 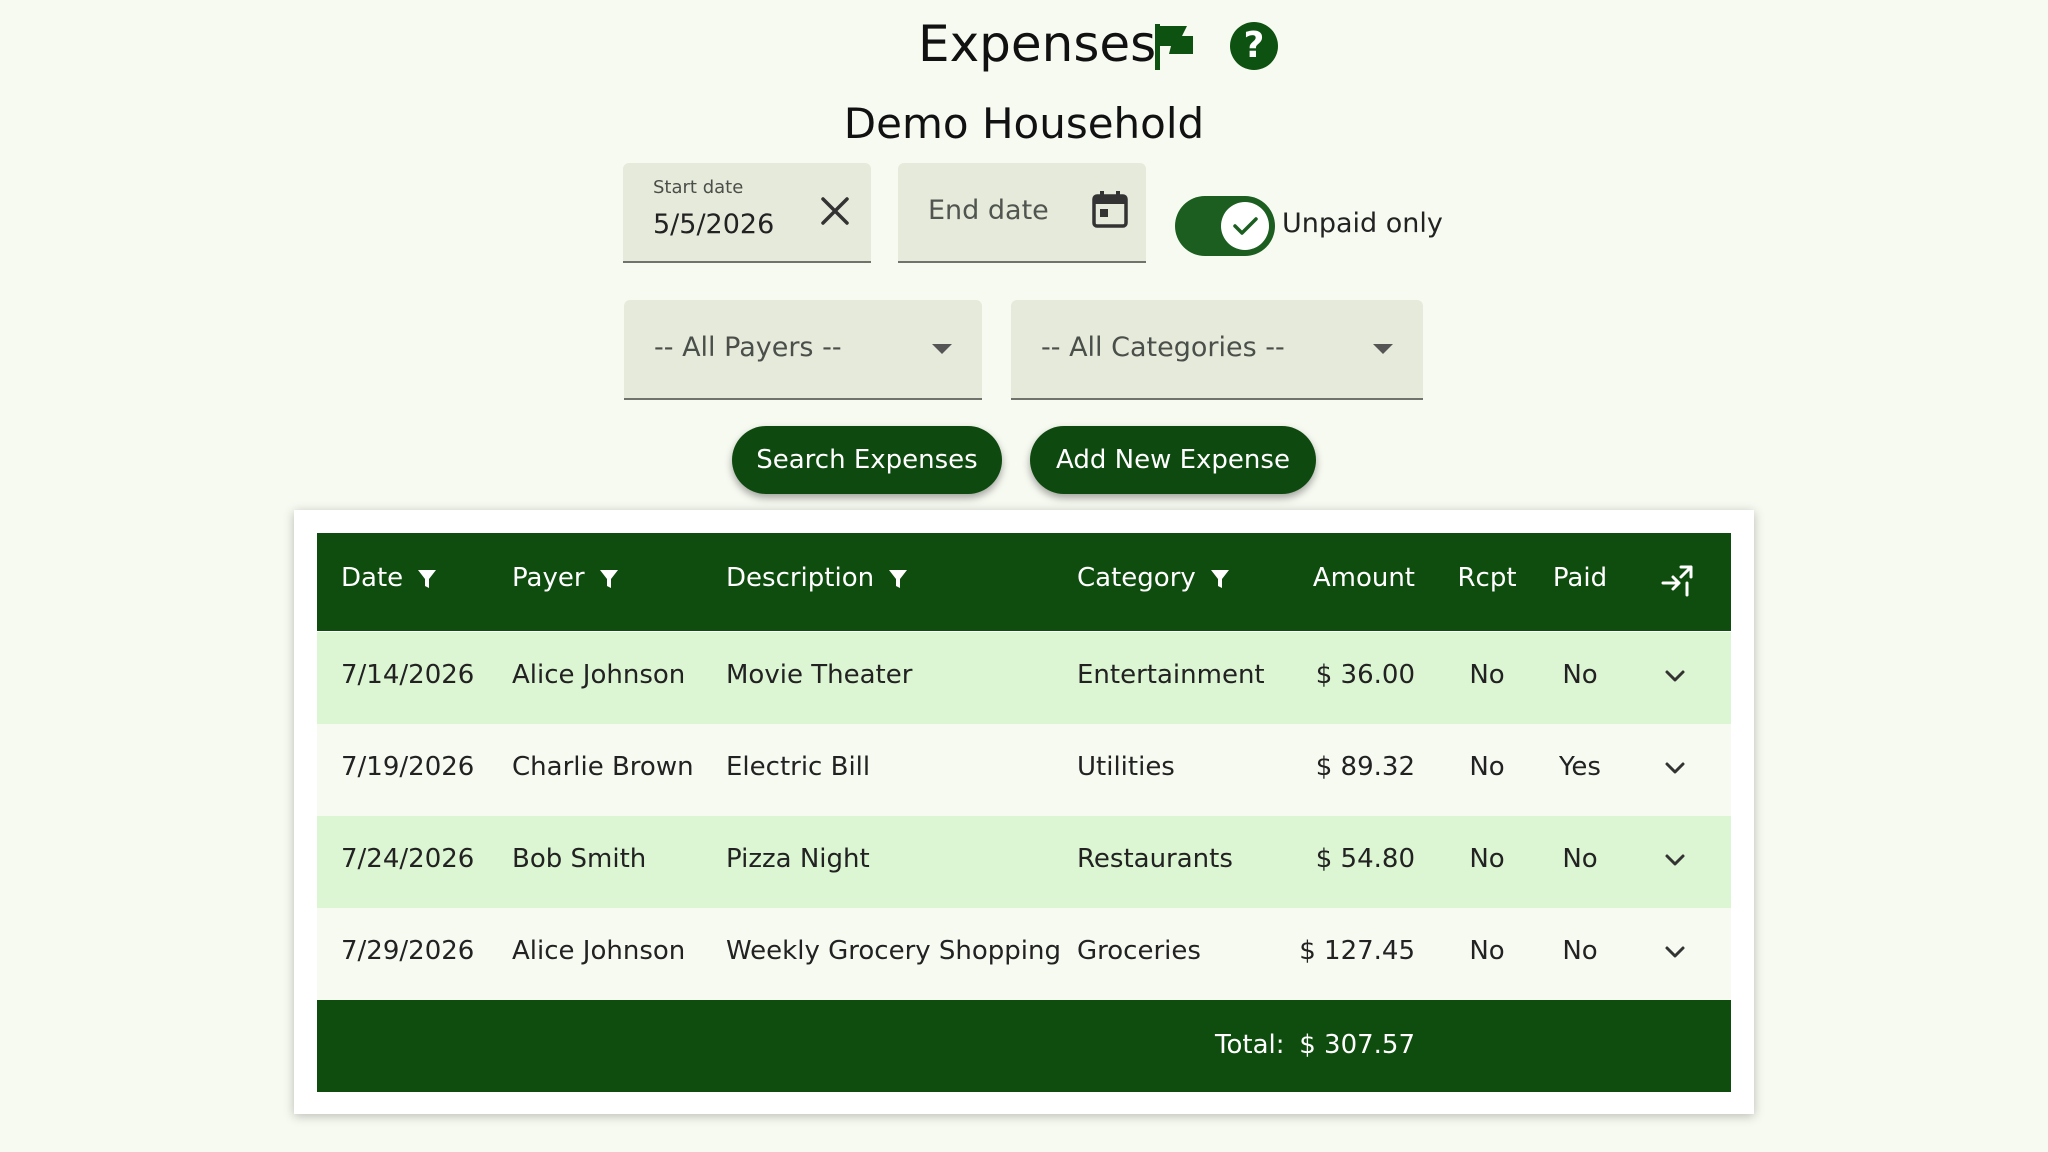 I want to click on expand-all-icon, so click(x=1677, y=581).